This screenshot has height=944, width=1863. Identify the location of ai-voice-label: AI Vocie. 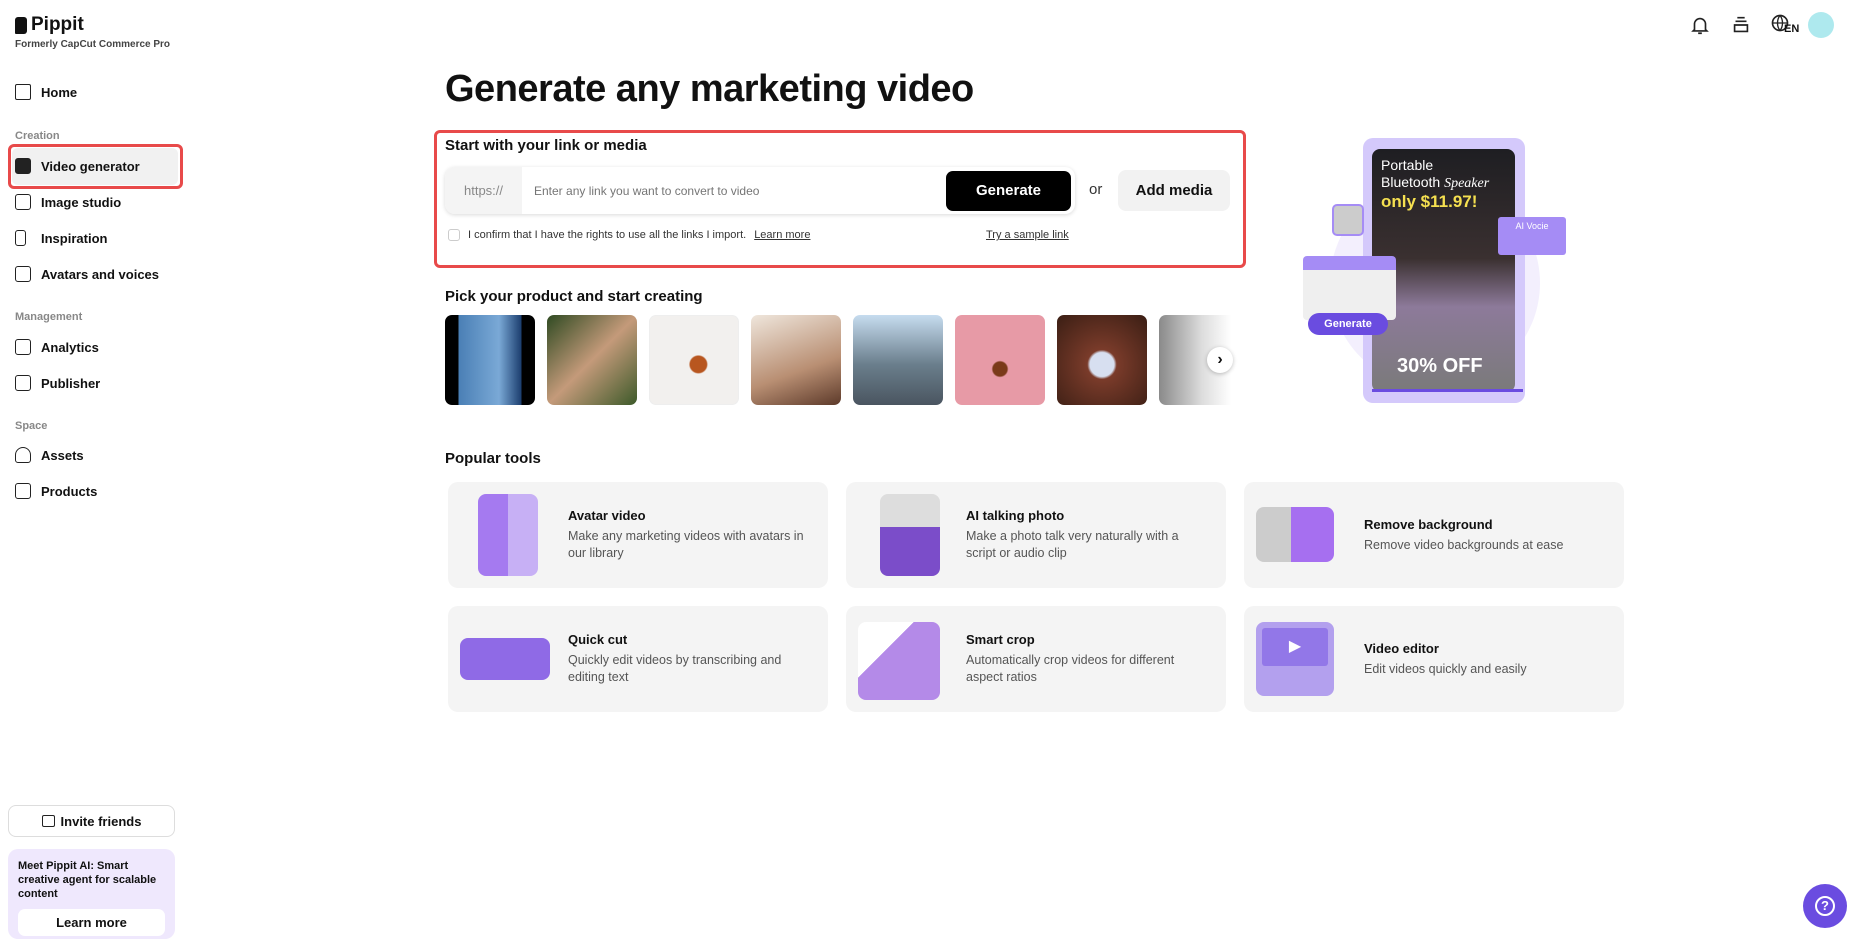
(1532, 226).